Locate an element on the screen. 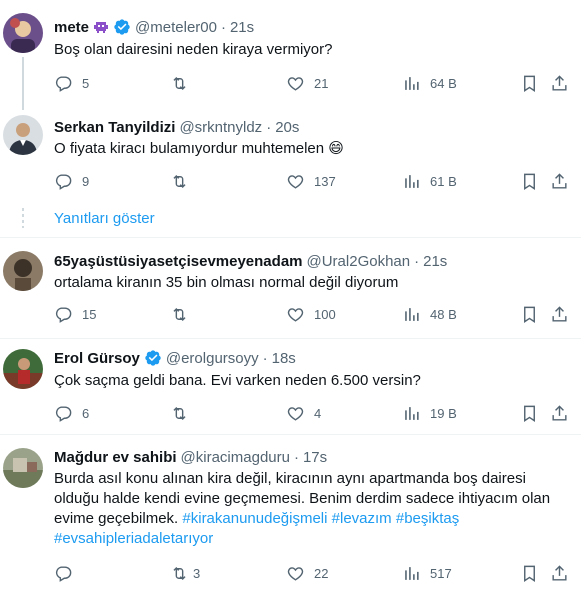 This screenshot has width=581, height=604. reply-button: 15 is located at coordinates (75, 314).